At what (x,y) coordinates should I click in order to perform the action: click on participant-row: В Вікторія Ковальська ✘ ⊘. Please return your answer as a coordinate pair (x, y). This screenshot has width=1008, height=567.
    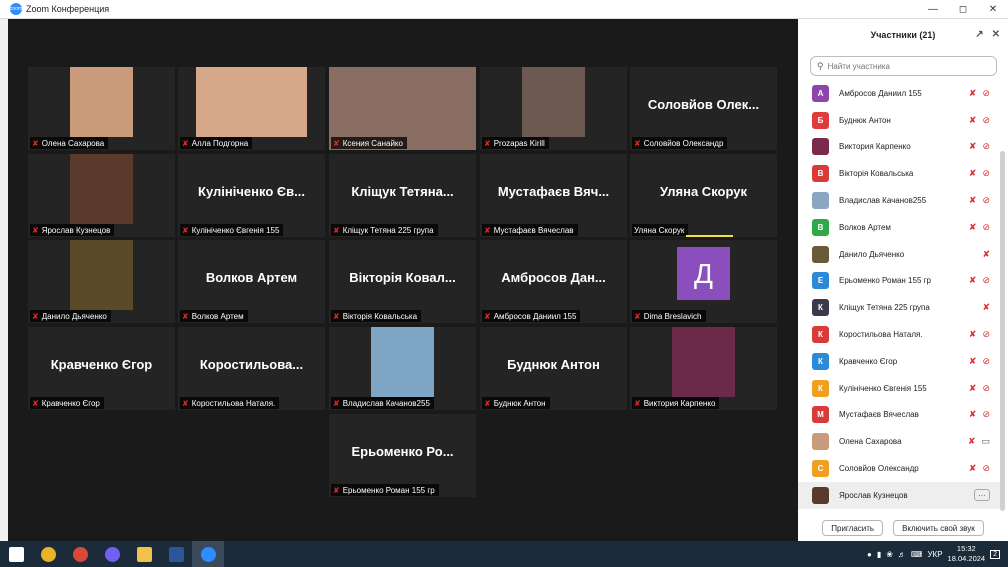
    Looking at the image, I should click on (899, 173).